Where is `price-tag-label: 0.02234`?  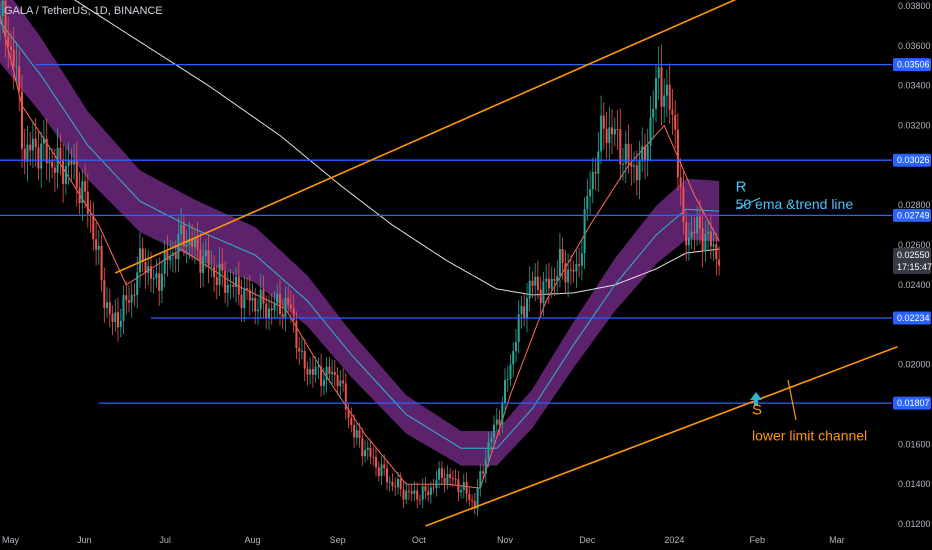 price-tag-label: 0.02234 is located at coordinates (913, 318).